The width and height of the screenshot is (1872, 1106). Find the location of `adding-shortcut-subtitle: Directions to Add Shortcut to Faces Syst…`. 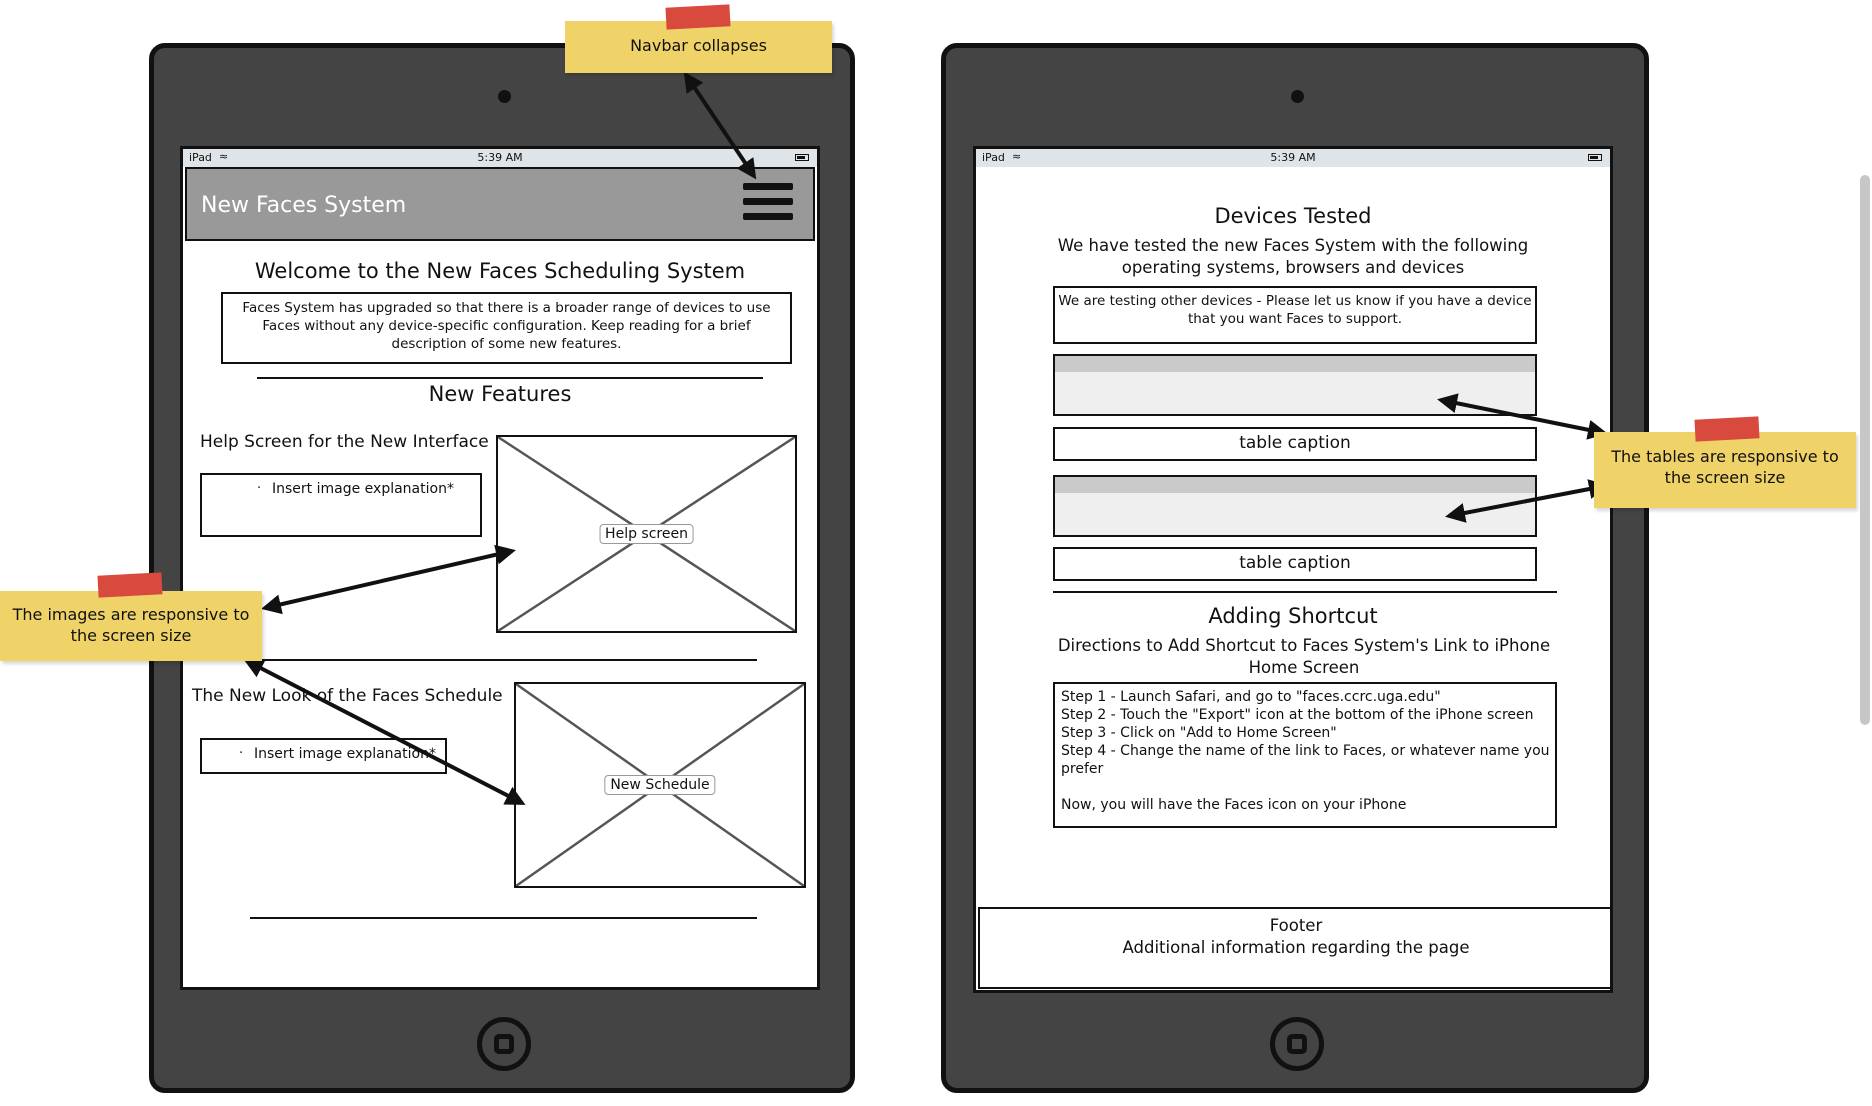

adding-shortcut-subtitle: Directions to Add Shortcut to Faces Syst… is located at coordinates (1293, 657).